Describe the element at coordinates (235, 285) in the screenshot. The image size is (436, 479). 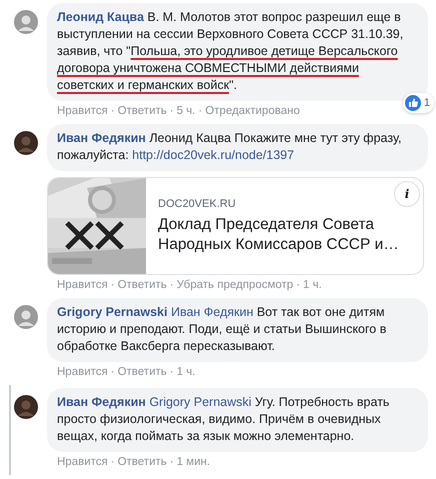
I see `action-link: Убрать предпросмотр` at that location.